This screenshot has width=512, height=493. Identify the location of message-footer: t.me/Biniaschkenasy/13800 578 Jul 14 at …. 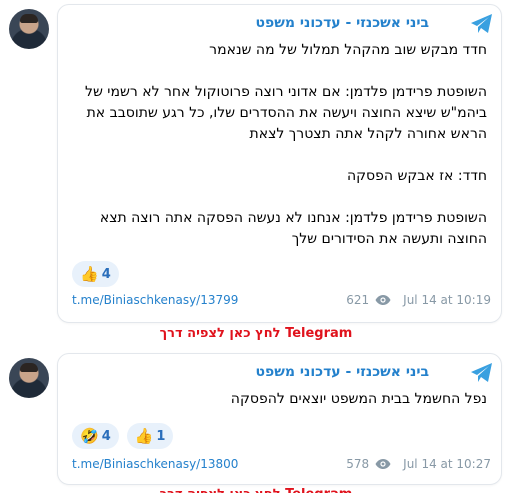
(281, 466).